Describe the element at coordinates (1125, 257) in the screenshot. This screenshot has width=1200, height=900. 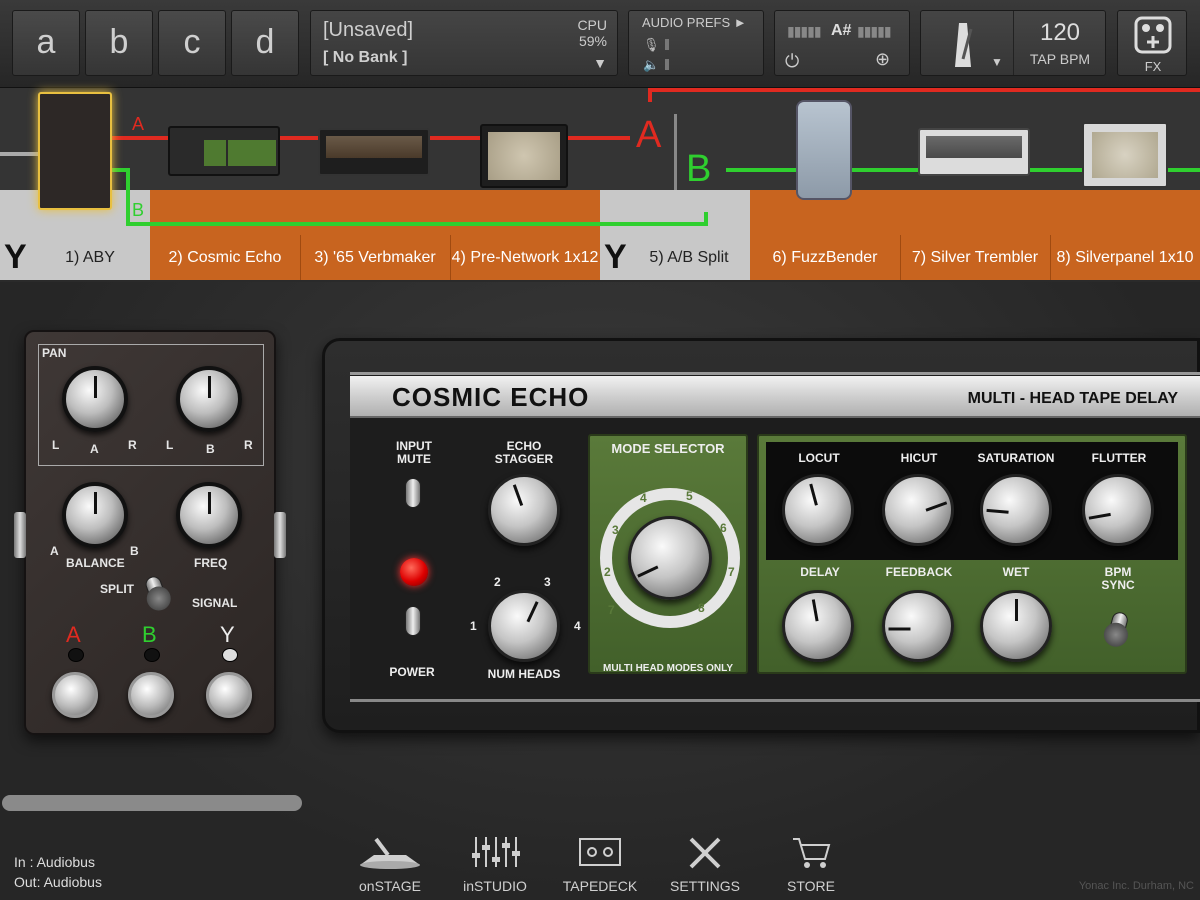
I see `slot-label-8: 8) Silverpanel 1x10` at that location.